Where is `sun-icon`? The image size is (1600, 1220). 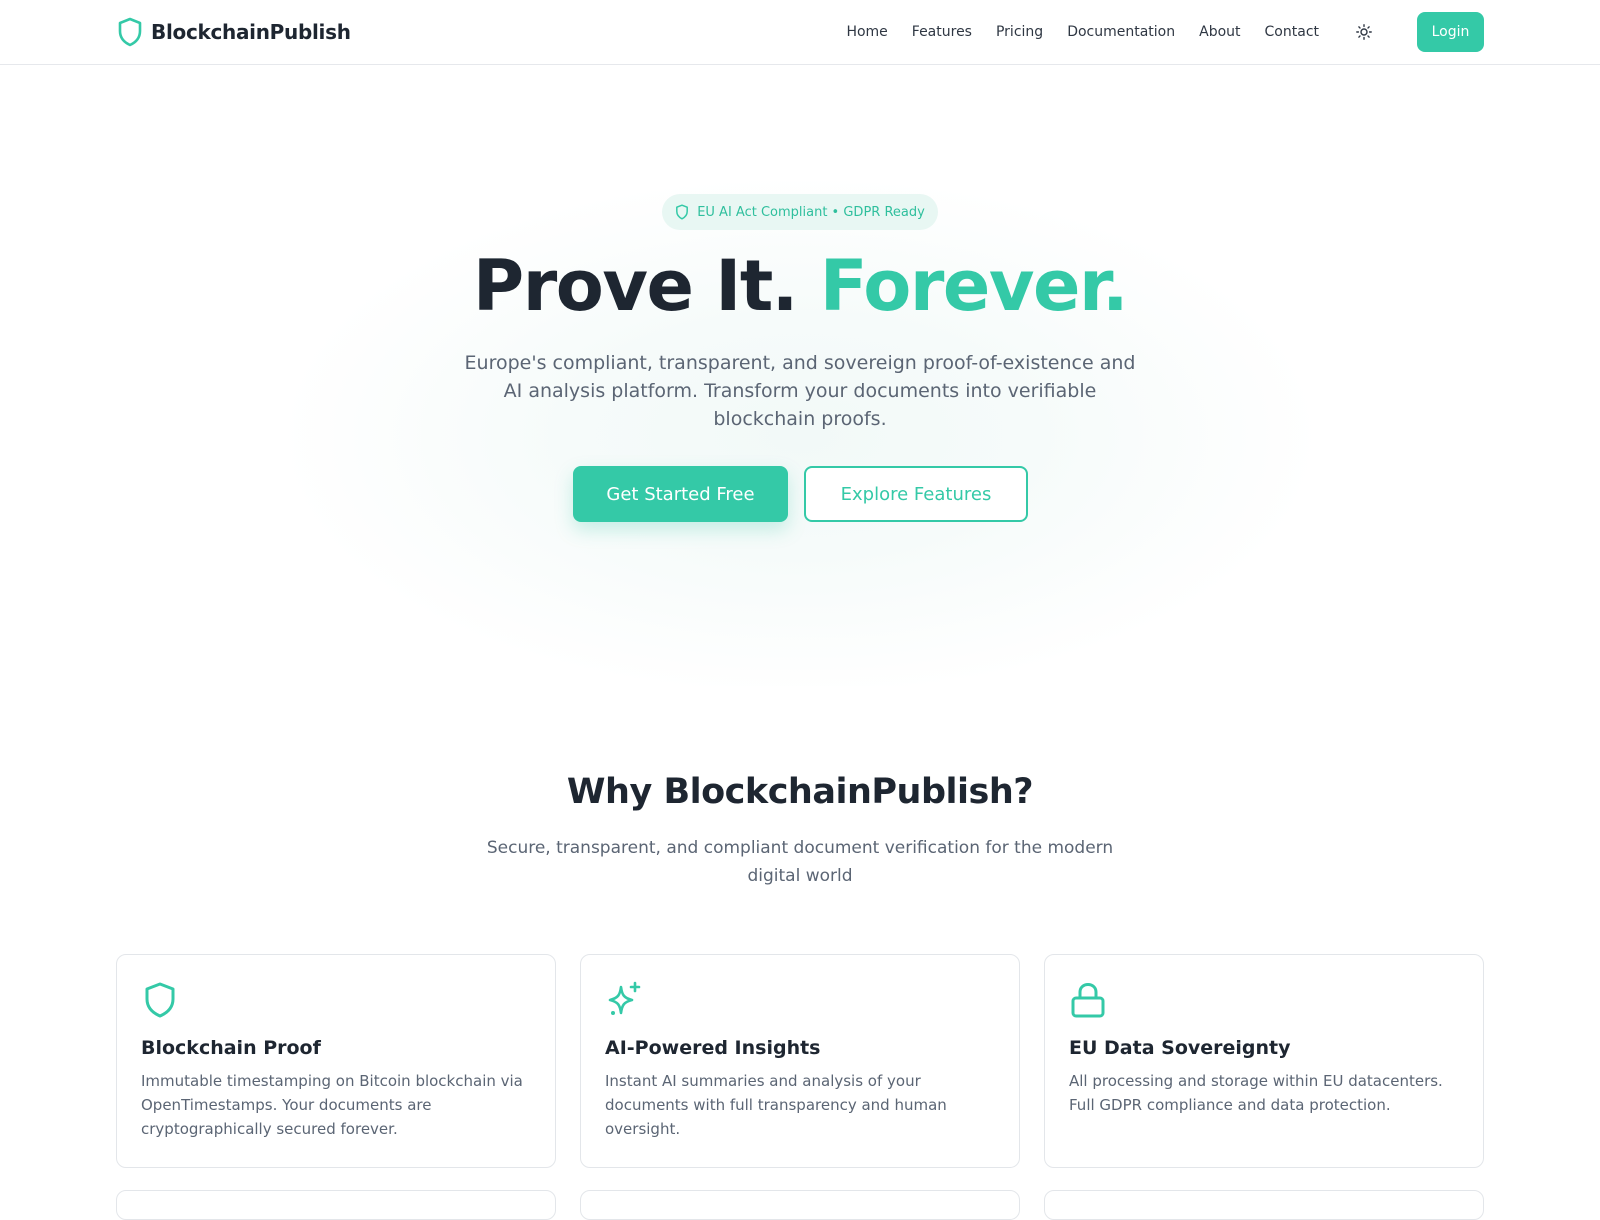
sun-icon is located at coordinates (1364, 32).